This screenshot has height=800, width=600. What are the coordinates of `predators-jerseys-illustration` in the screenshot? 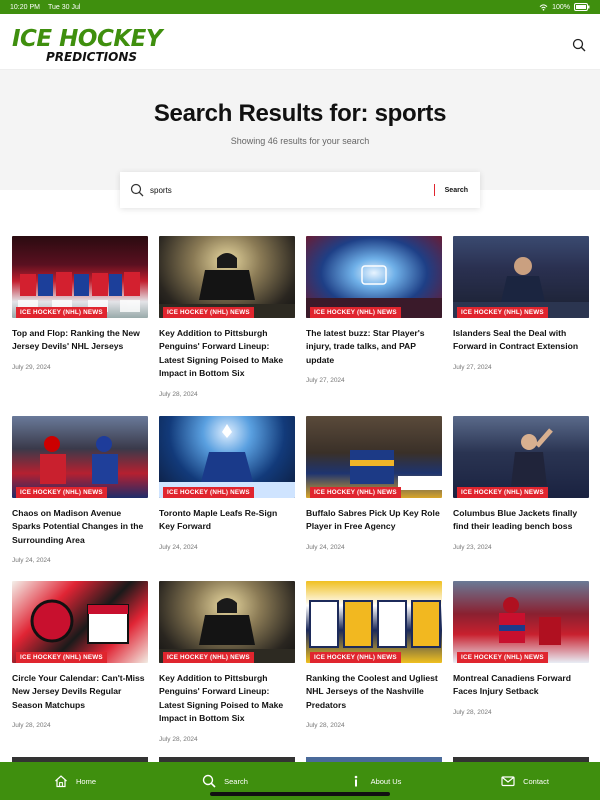 It's located at (375, 624).